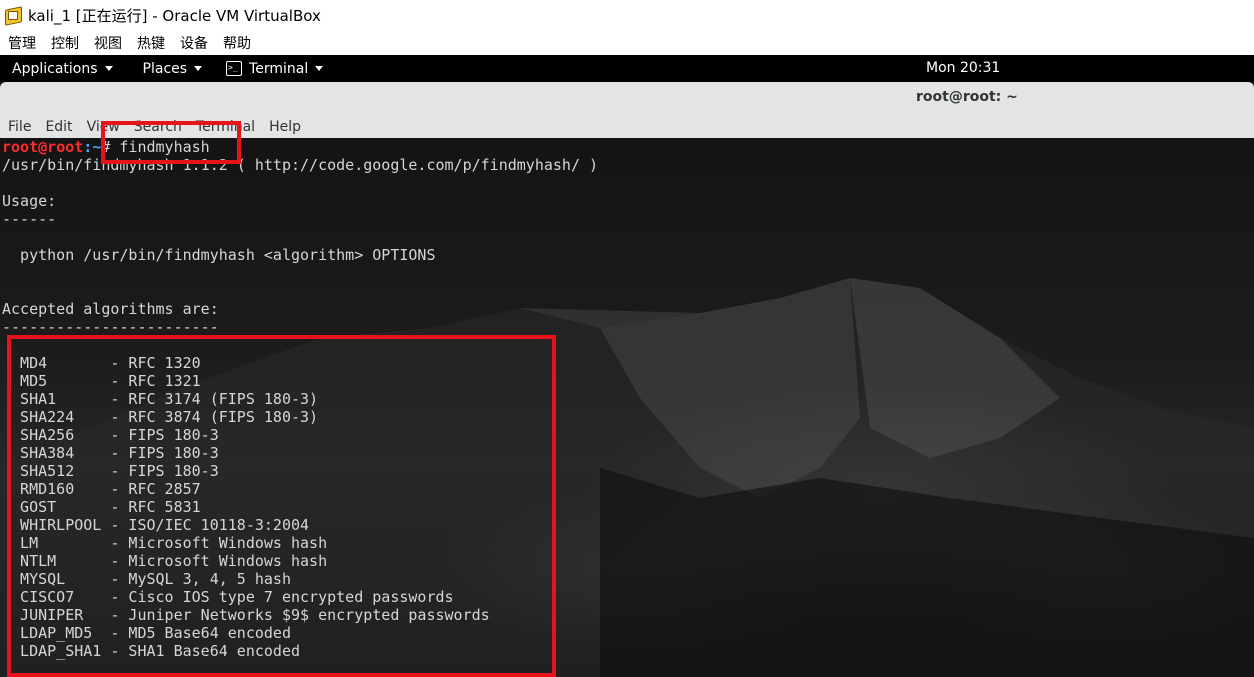 This screenshot has height=677, width=1254. What do you see at coordinates (963, 68) in the screenshot?
I see `clock: Mon 20:31` at bounding box center [963, 68].